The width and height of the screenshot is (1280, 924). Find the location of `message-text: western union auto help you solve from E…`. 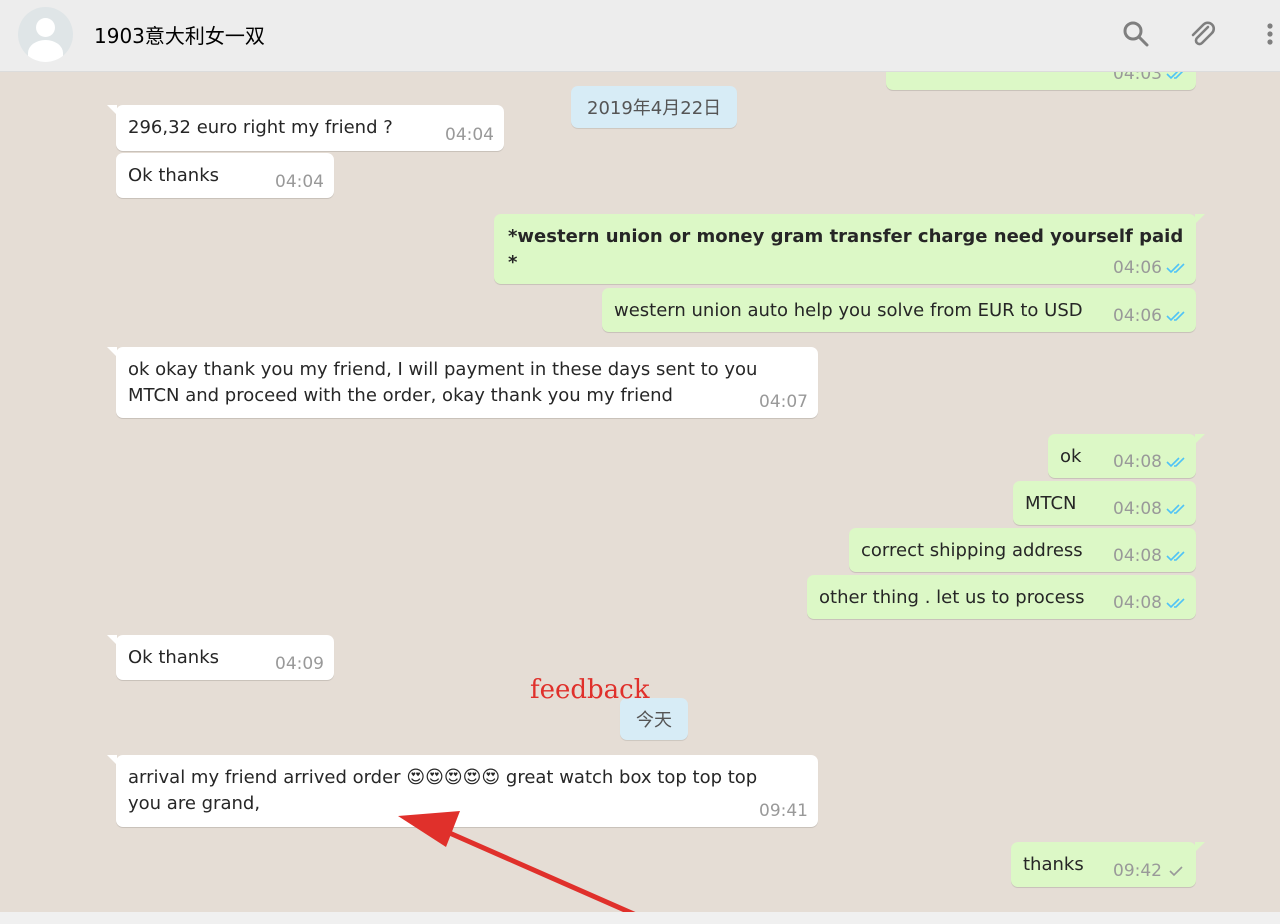

message-text: western union auto help you solve from E… is located at coordinates (848, 310).